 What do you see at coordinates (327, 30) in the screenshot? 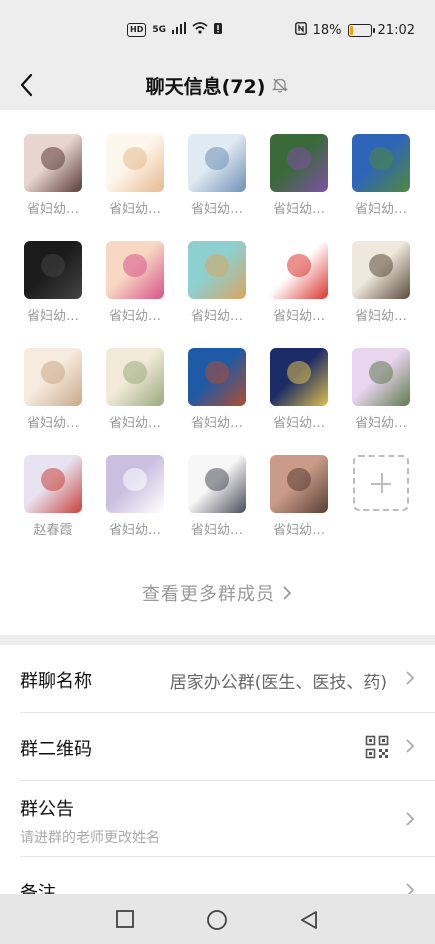
I see `battery-percent: 18%` at bounding box center [327, 30].